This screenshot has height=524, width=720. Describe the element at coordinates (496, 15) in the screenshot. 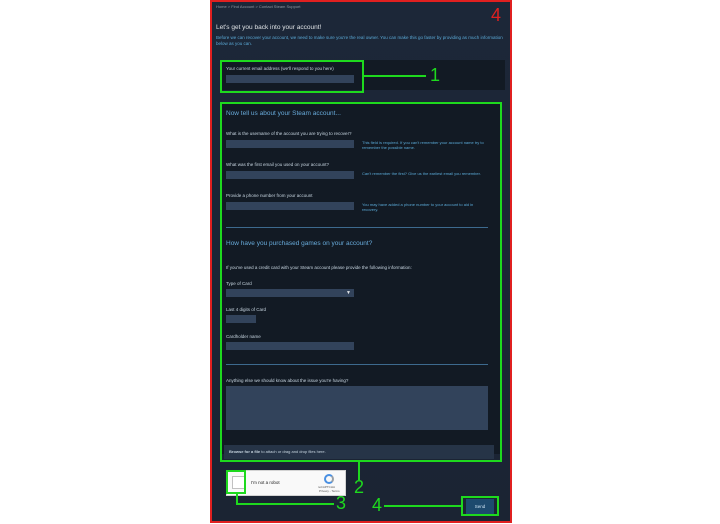

I see `annotation-number-frame: 4` at that location.